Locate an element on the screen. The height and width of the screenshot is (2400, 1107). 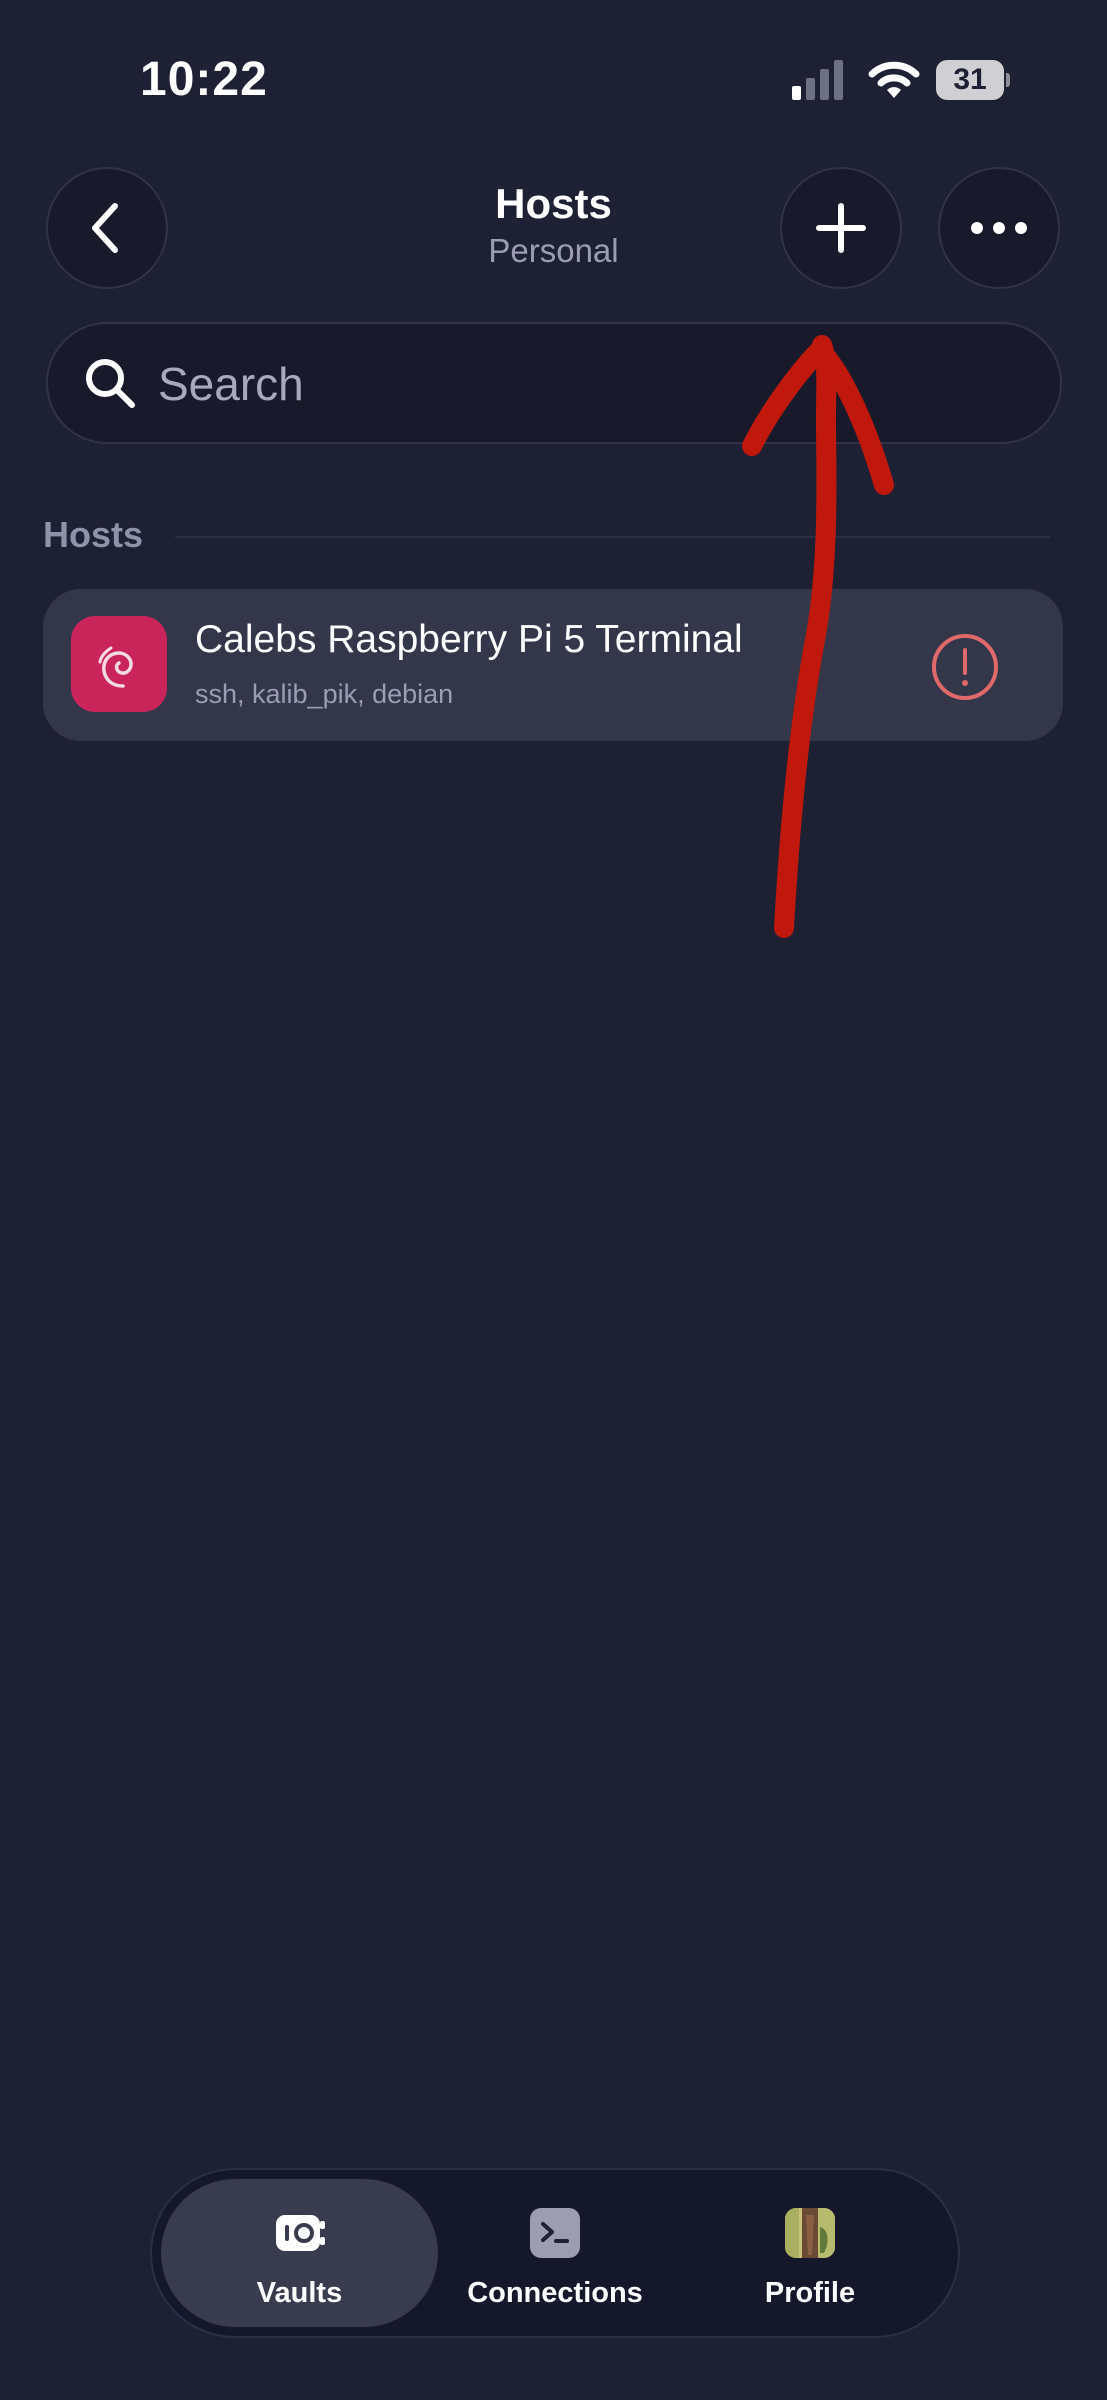
annotation-arrow is located at coordinates (818, 636).